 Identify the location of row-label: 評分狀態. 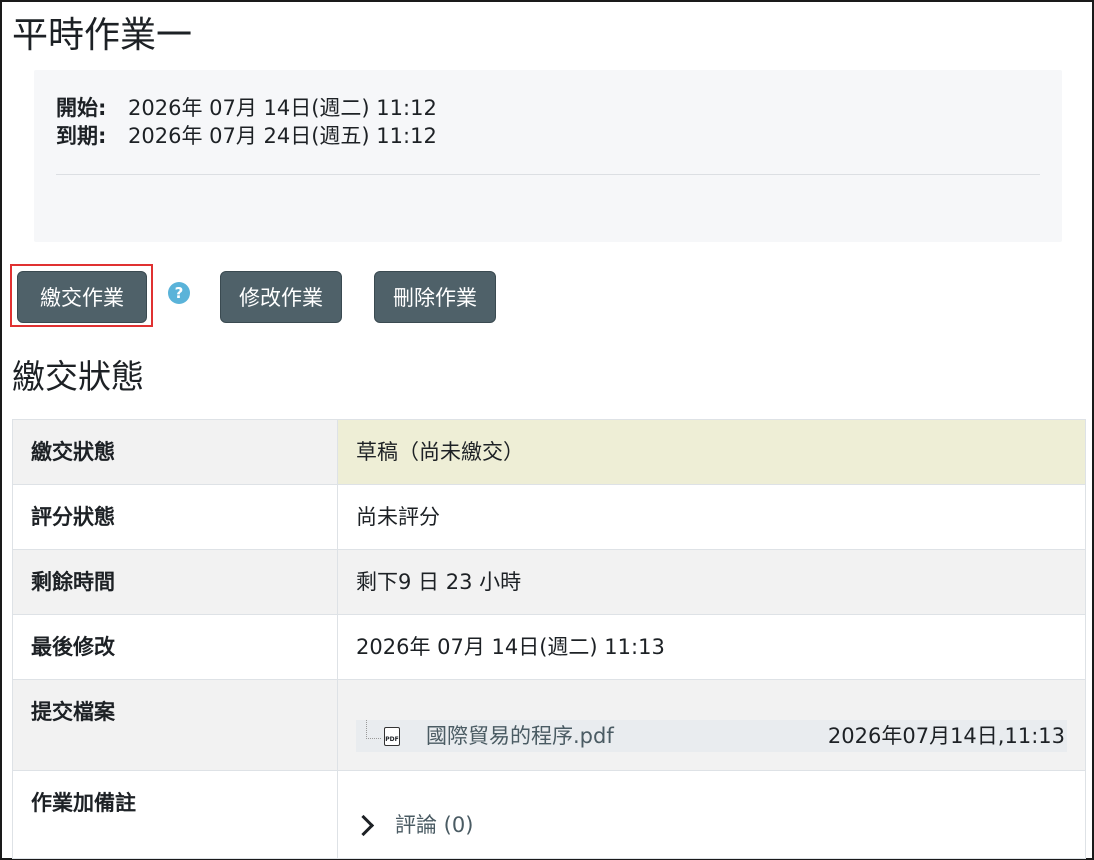
(175, 517).